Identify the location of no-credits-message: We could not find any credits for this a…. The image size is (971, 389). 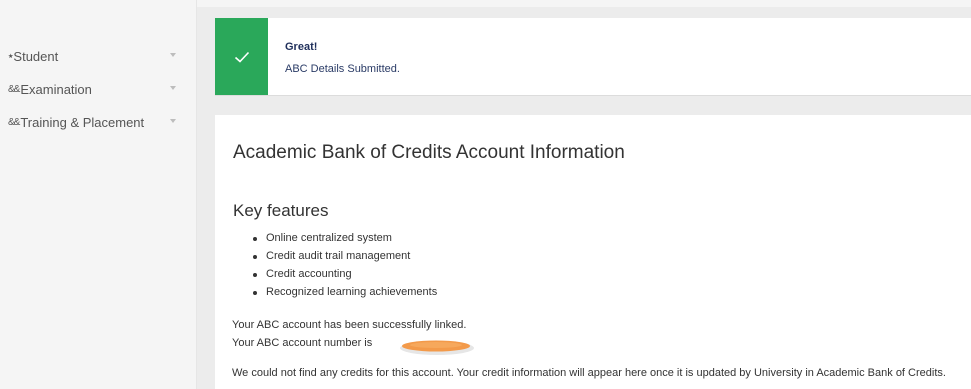
(589, 373).